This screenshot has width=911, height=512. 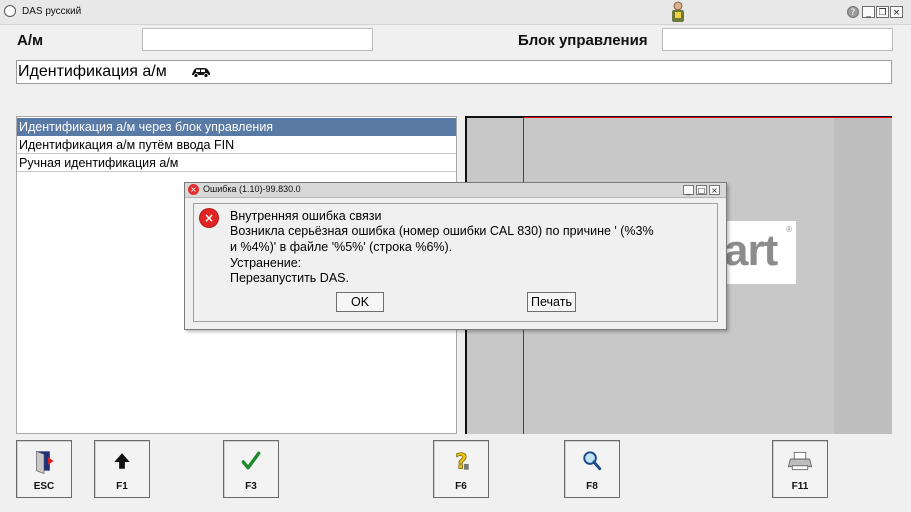 I want to click on ok-button: OK, so click(x=360, y=302).